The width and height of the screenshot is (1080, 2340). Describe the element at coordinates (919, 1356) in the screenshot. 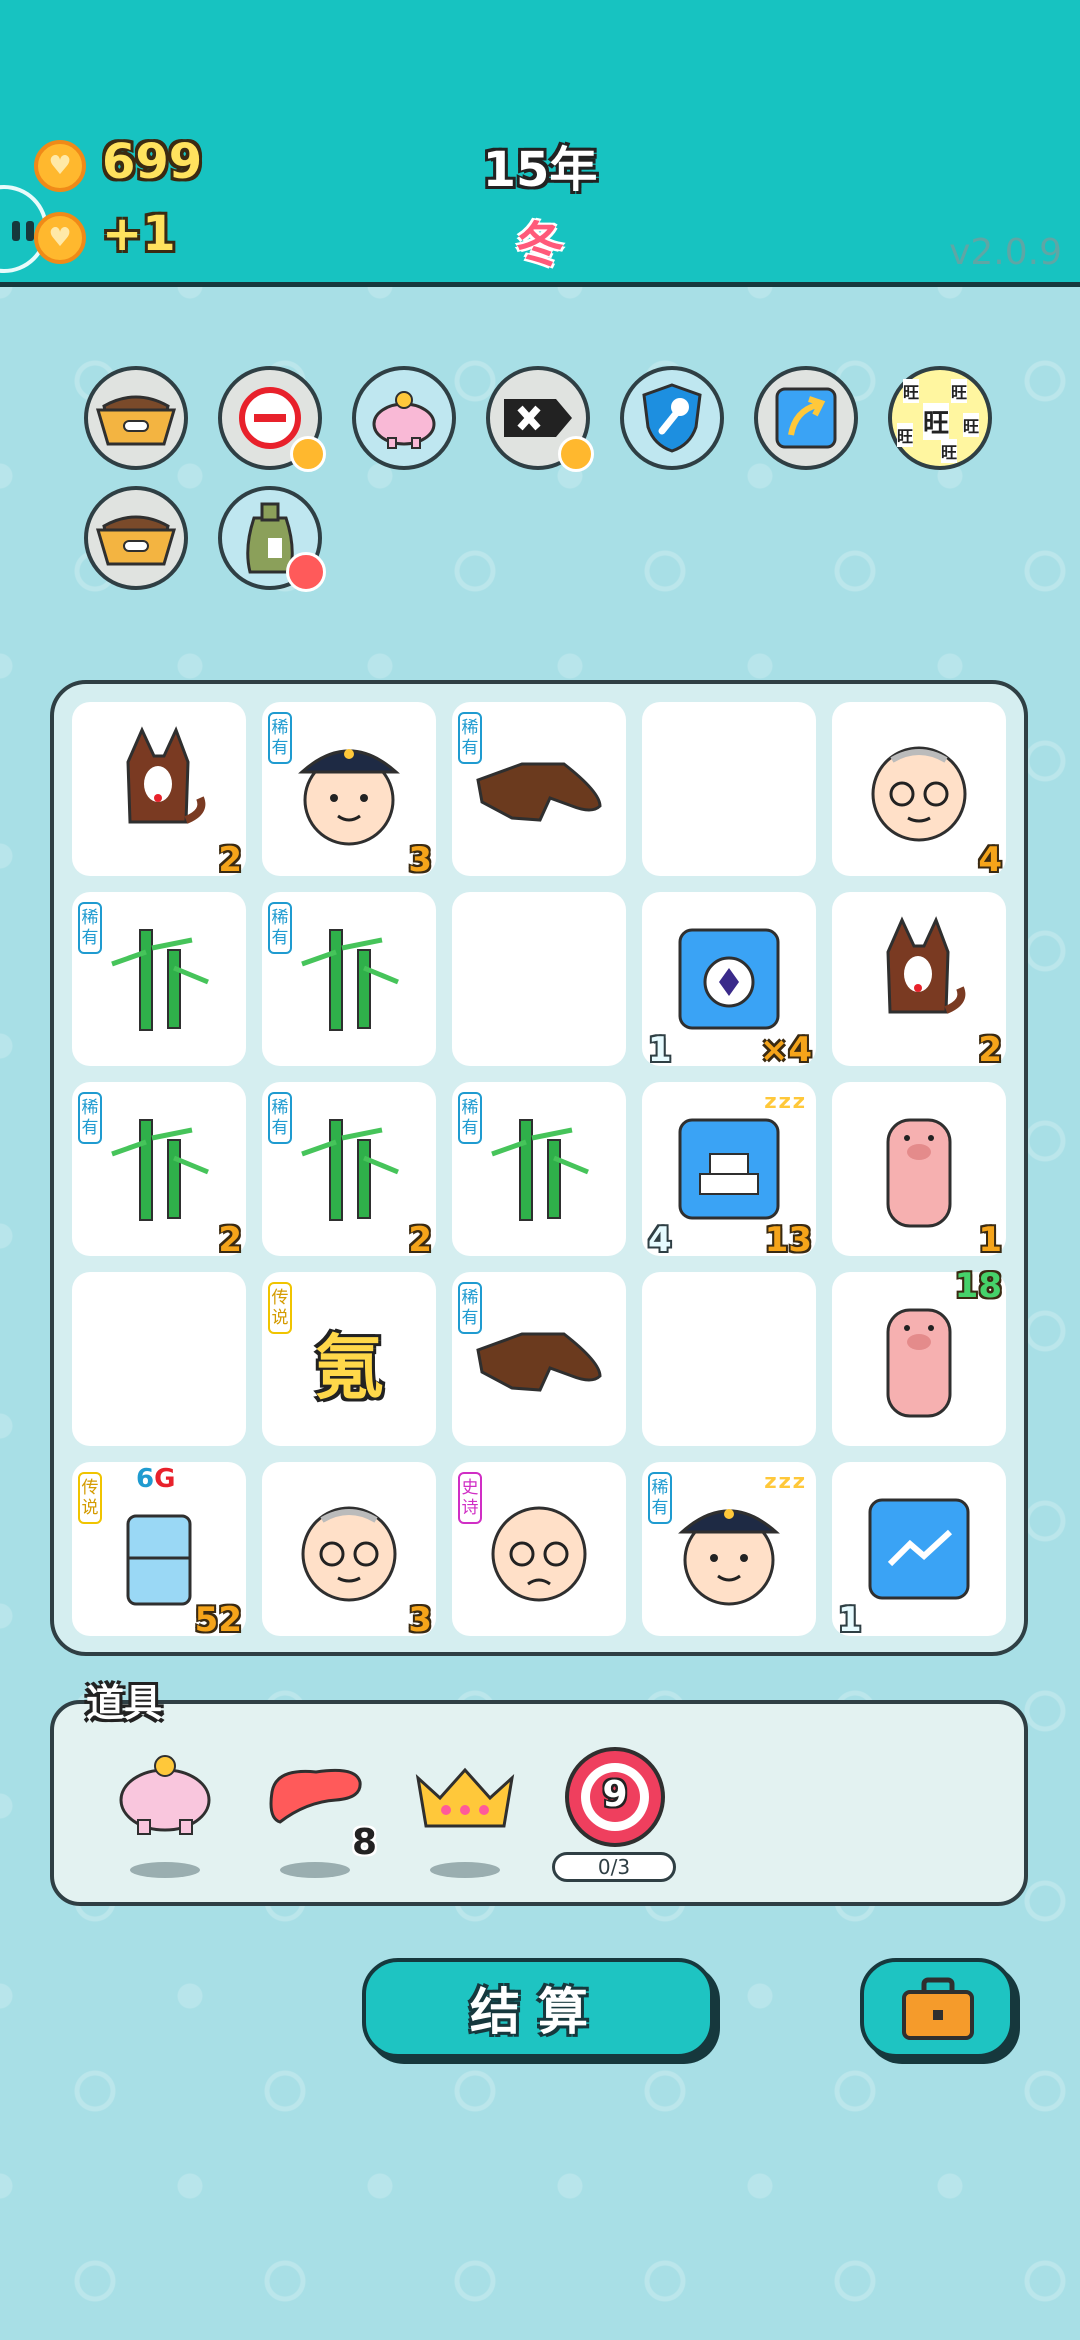

I see `board-cell-pig: 18` at that location.